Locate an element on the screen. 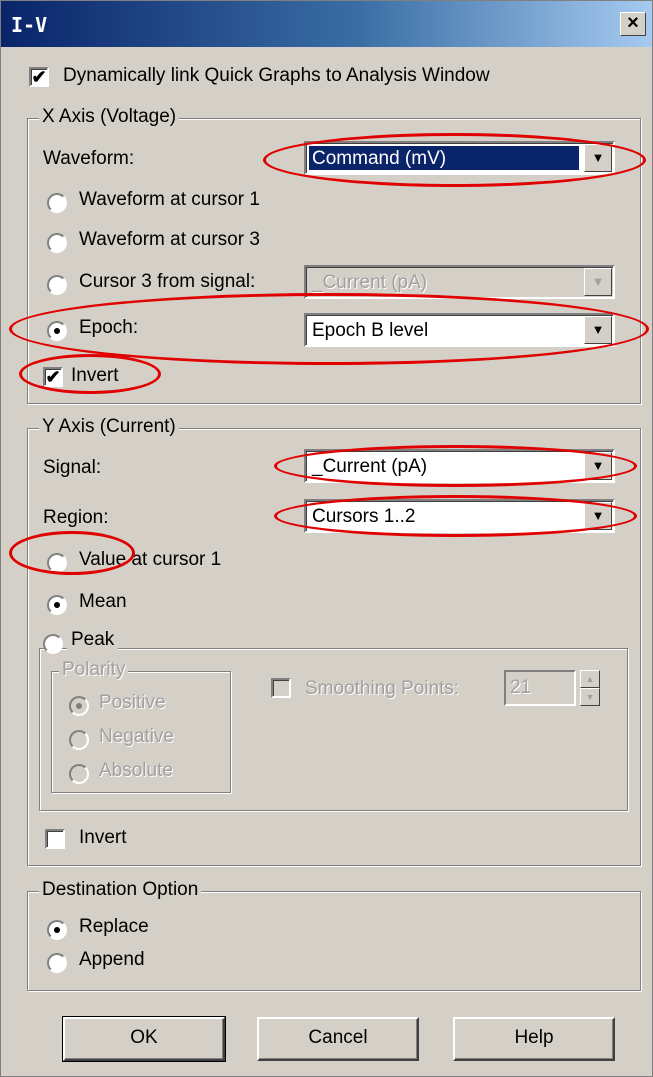 The height and width of the screenshot is (1077, 653). radio-peak-label: Peak is located at coordinates (93, 640).